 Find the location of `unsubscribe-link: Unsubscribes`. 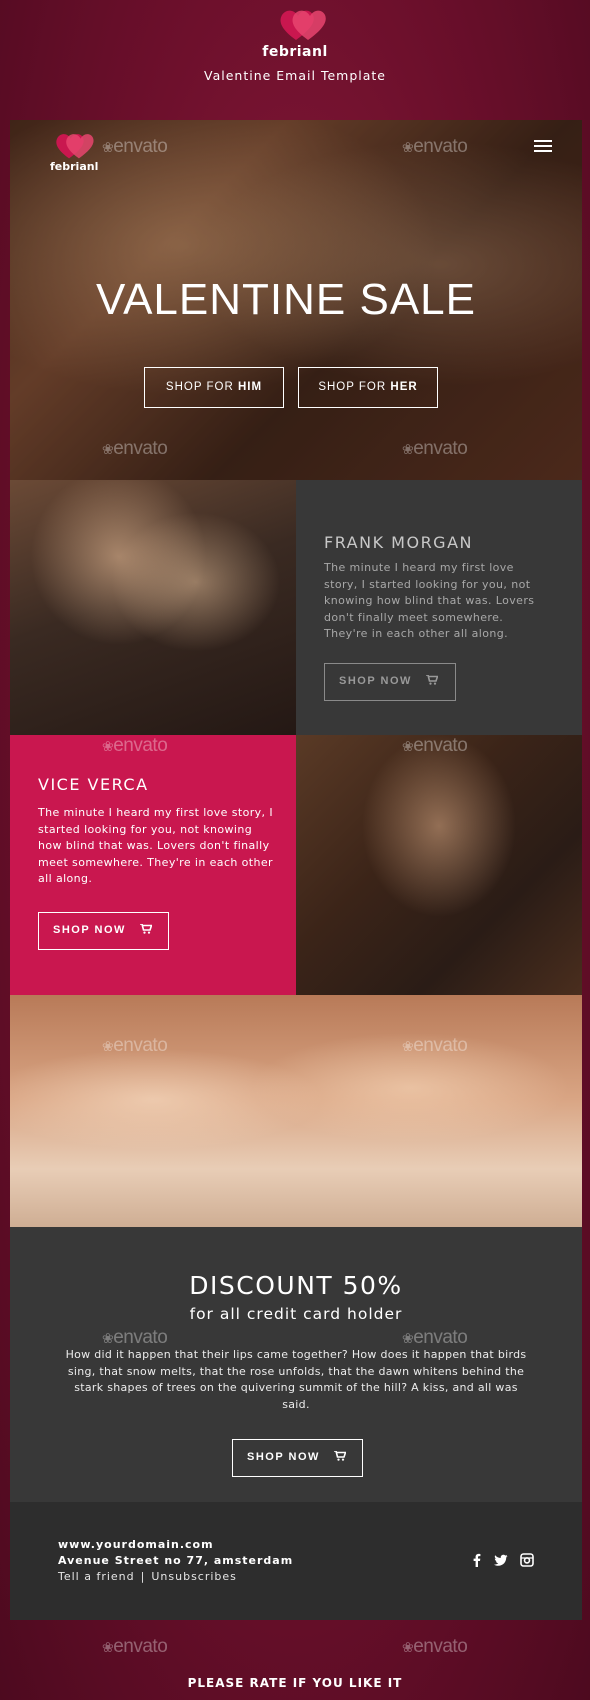

unsubscribe-link: Unsubscribes is located at coordinates (194, 1576).